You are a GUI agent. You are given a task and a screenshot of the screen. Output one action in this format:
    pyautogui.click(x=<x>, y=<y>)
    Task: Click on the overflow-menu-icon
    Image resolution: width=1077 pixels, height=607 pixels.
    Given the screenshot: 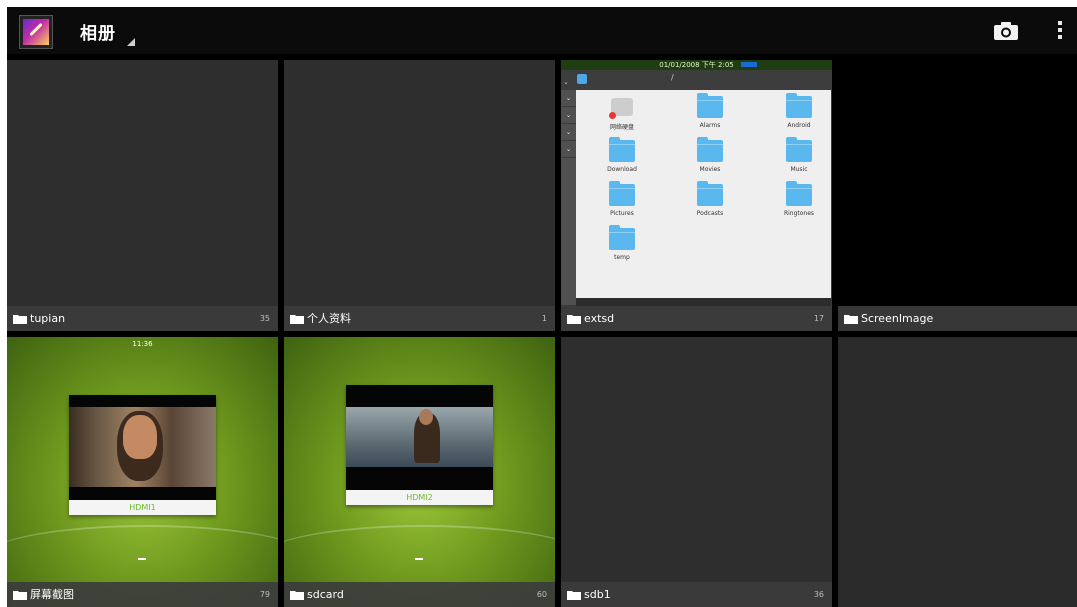 What is the action you would take?
    pyautogui.click(x=1060, y=31)
    